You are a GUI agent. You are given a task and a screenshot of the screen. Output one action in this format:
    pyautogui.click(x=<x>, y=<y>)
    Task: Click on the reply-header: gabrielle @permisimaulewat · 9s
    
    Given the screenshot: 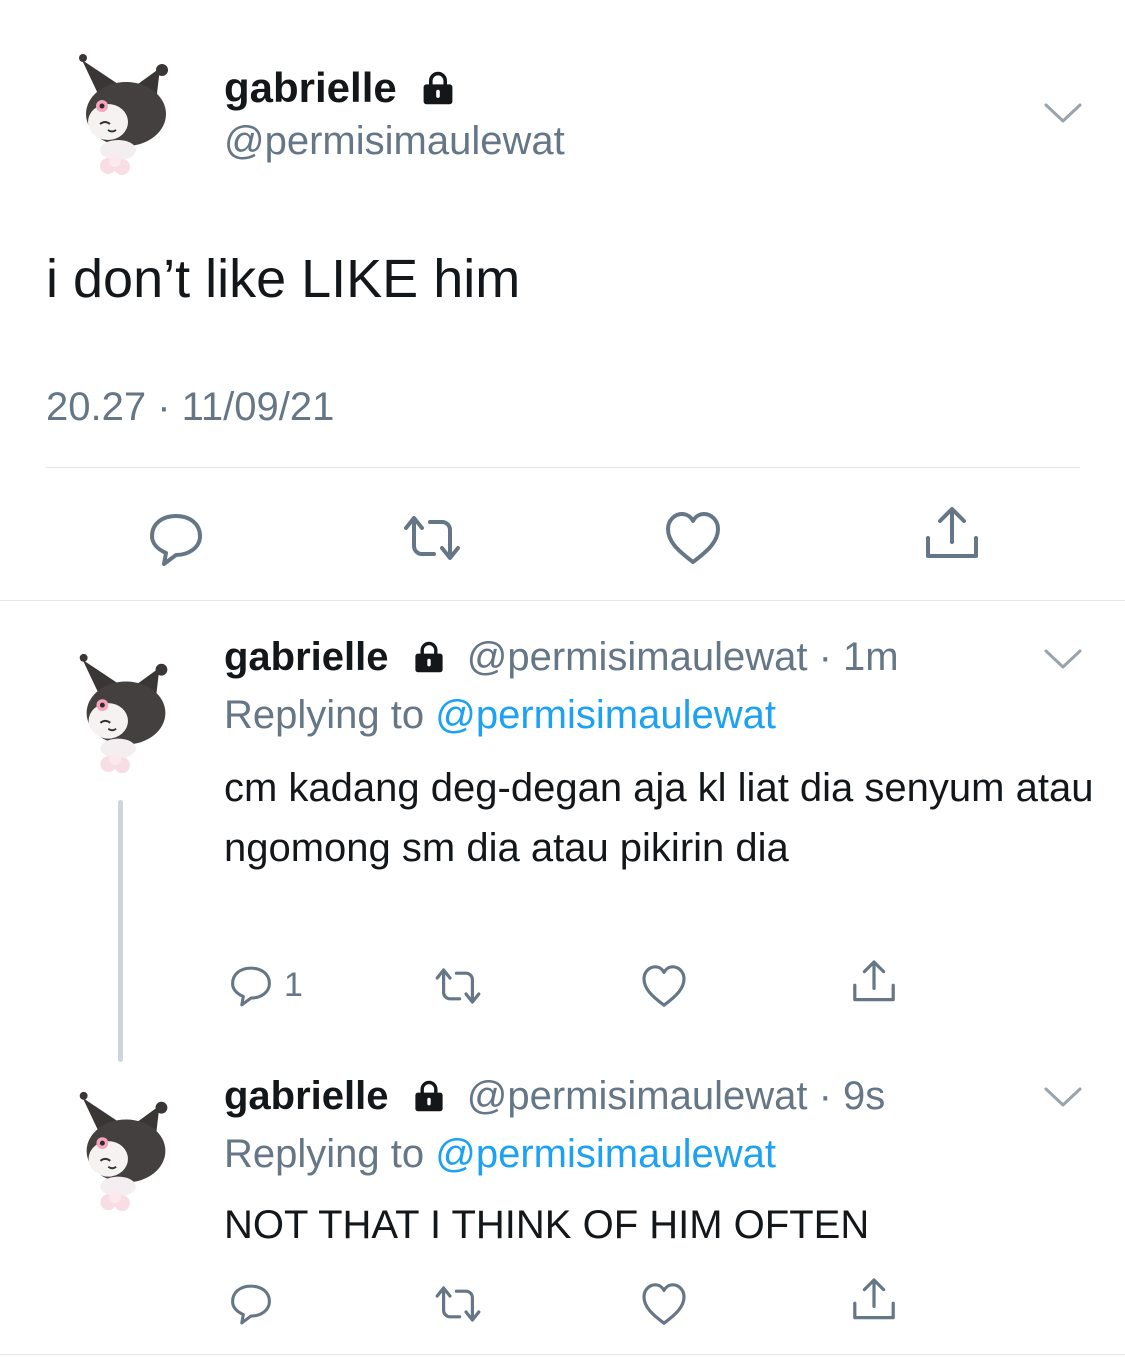 What is the action you would take?
    pyautogui.click(x=554, y=1096)
    